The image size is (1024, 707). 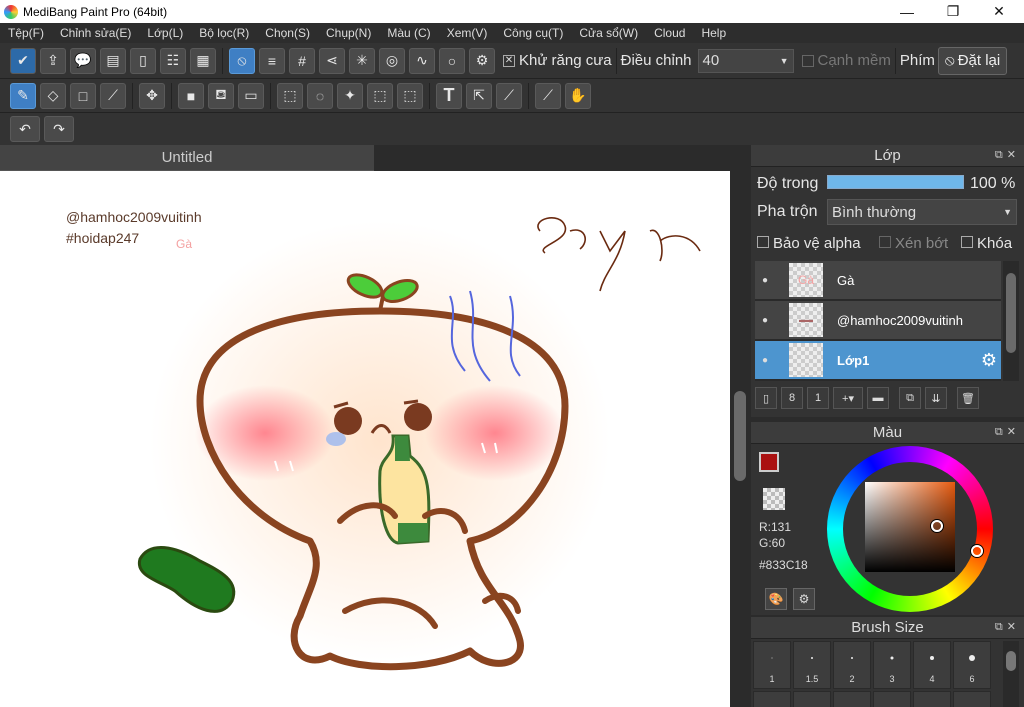 What do you see at coordinates (809, 243) in the screenshot?
I see `protect-alpha-option: Bảo vệ alpha` at bounding box center [809, 243].